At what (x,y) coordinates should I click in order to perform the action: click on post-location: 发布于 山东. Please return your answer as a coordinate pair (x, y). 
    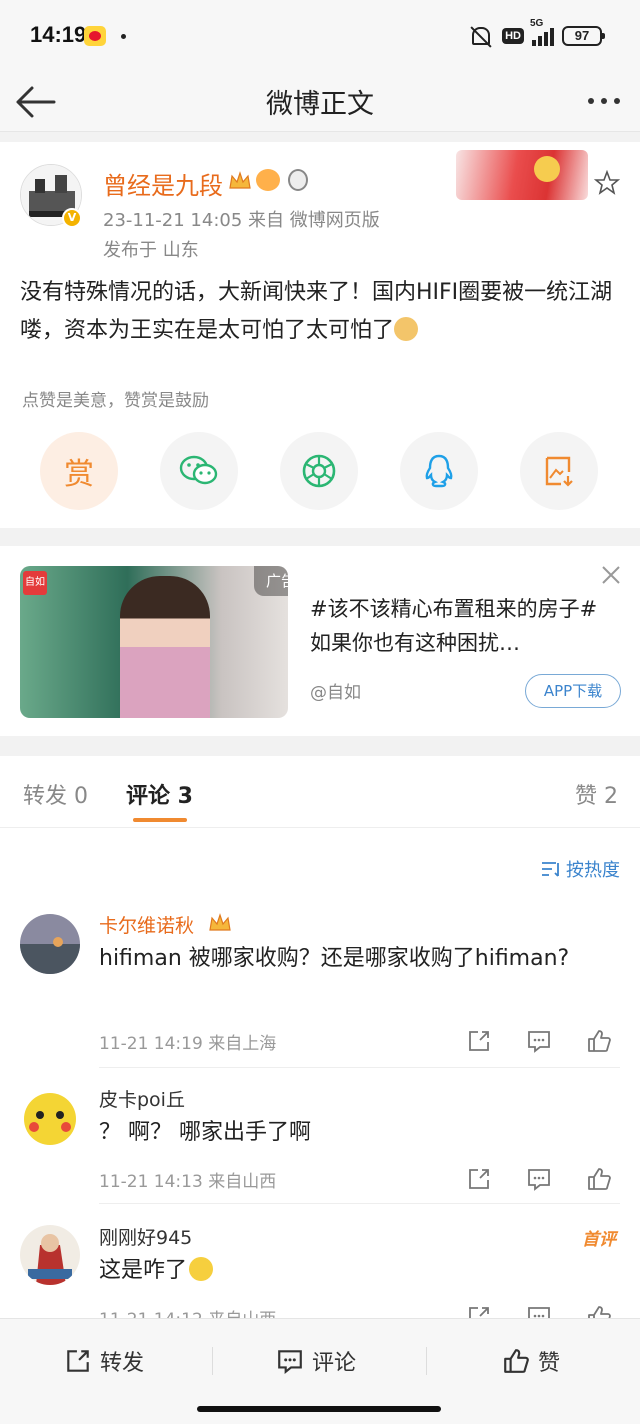
    Looking at the image, I should click on (151, 250).